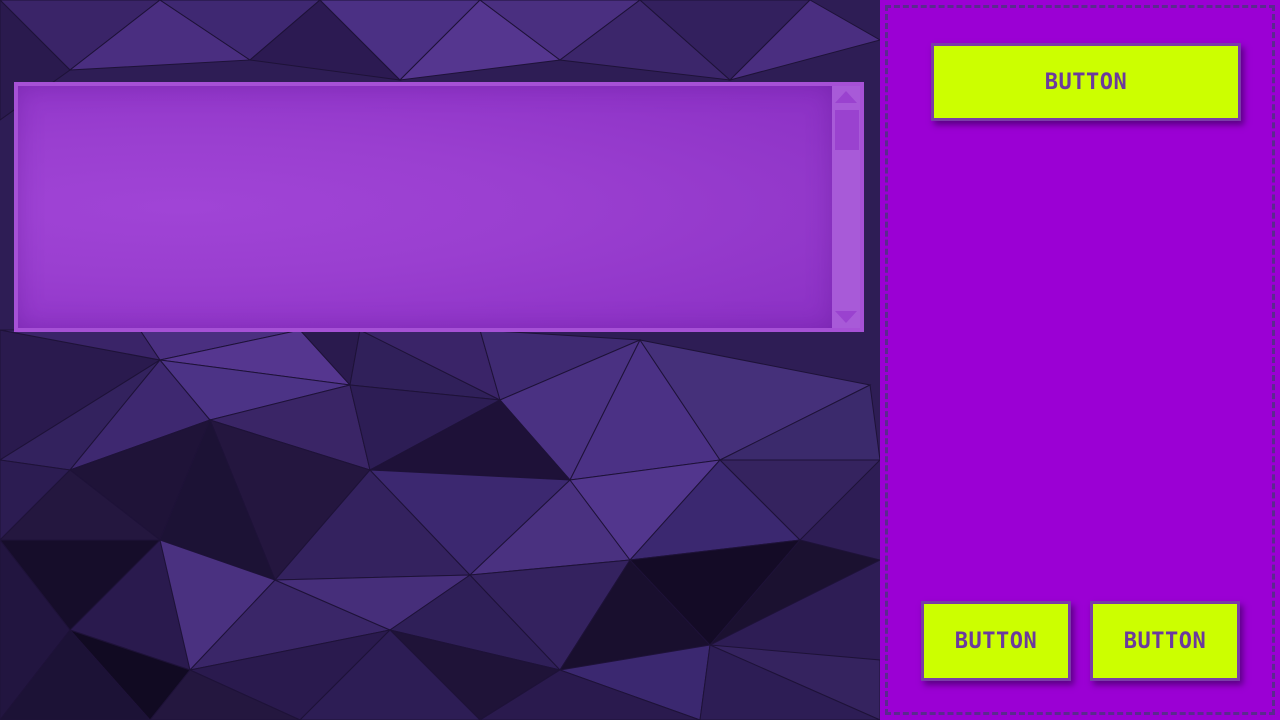 This screenshot has width=1280, height=720. What do you see at coordinates (1086, 82) in the screenshot?
I see `top-button: BUTTON` at bounding box center [1086, 82].